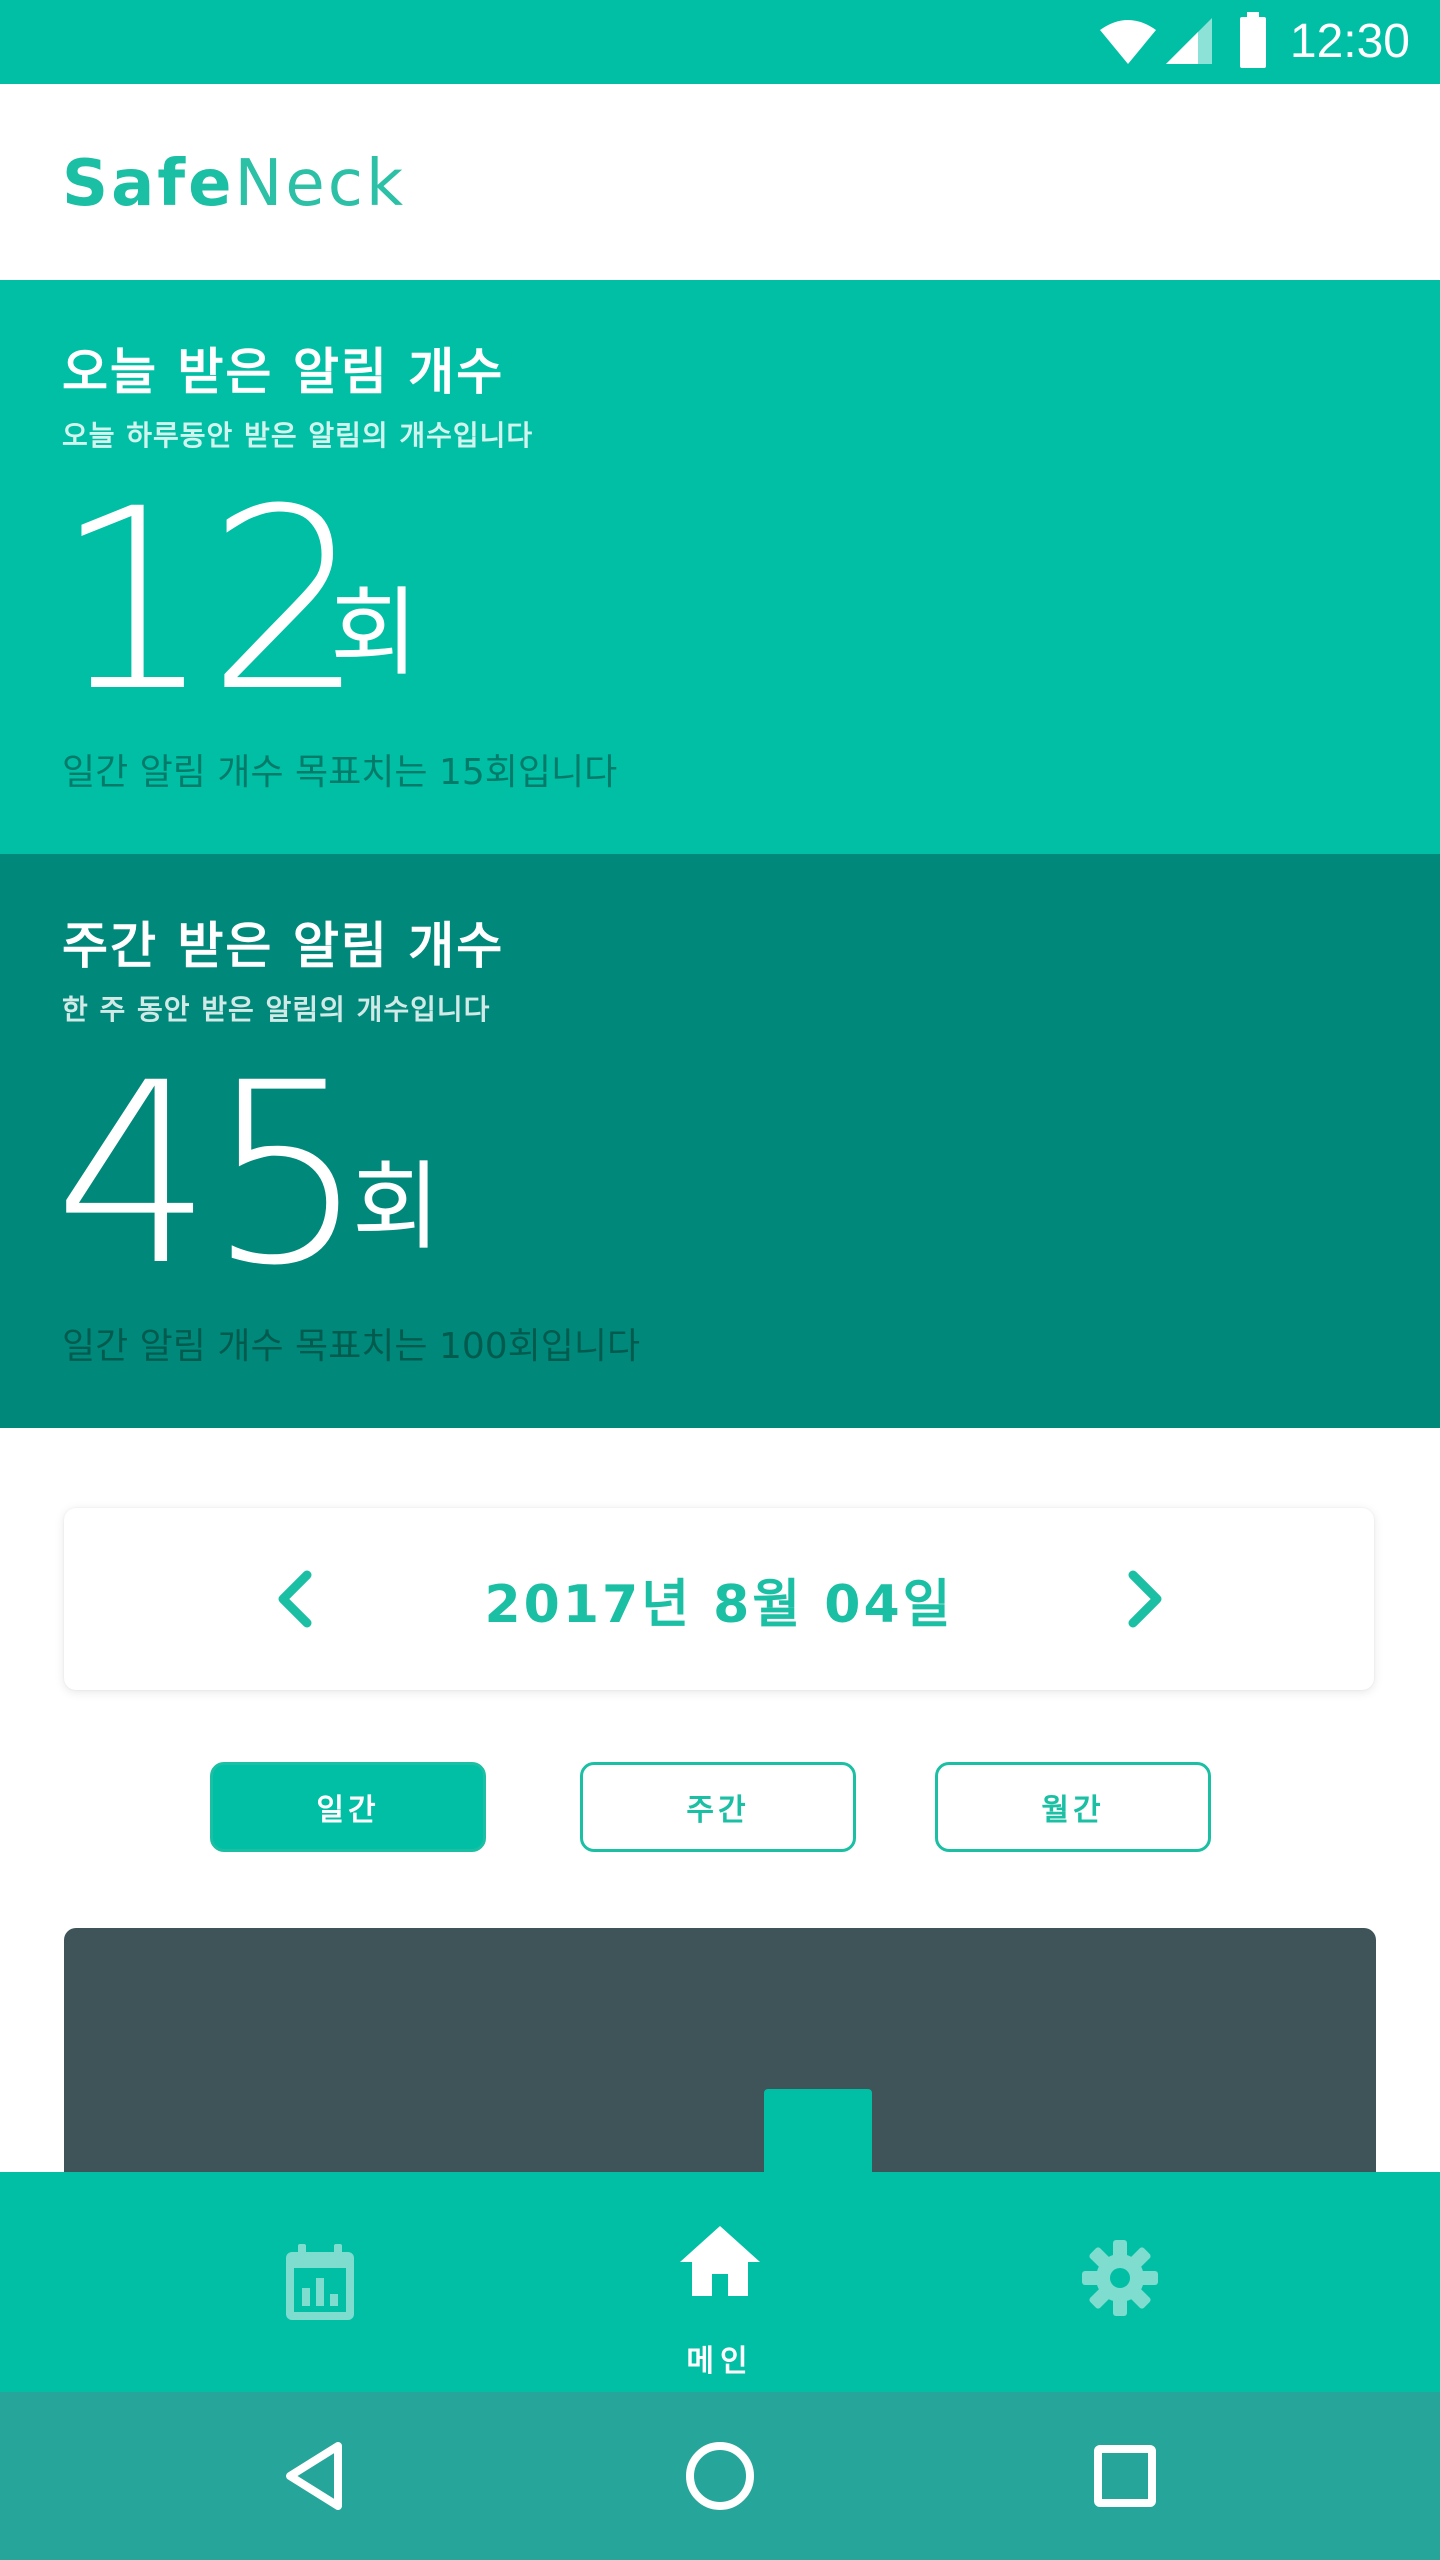  Describe the element at coordinates (1073, 1807) in the screenshot. I see `tab-monthly: 월간` at that location.